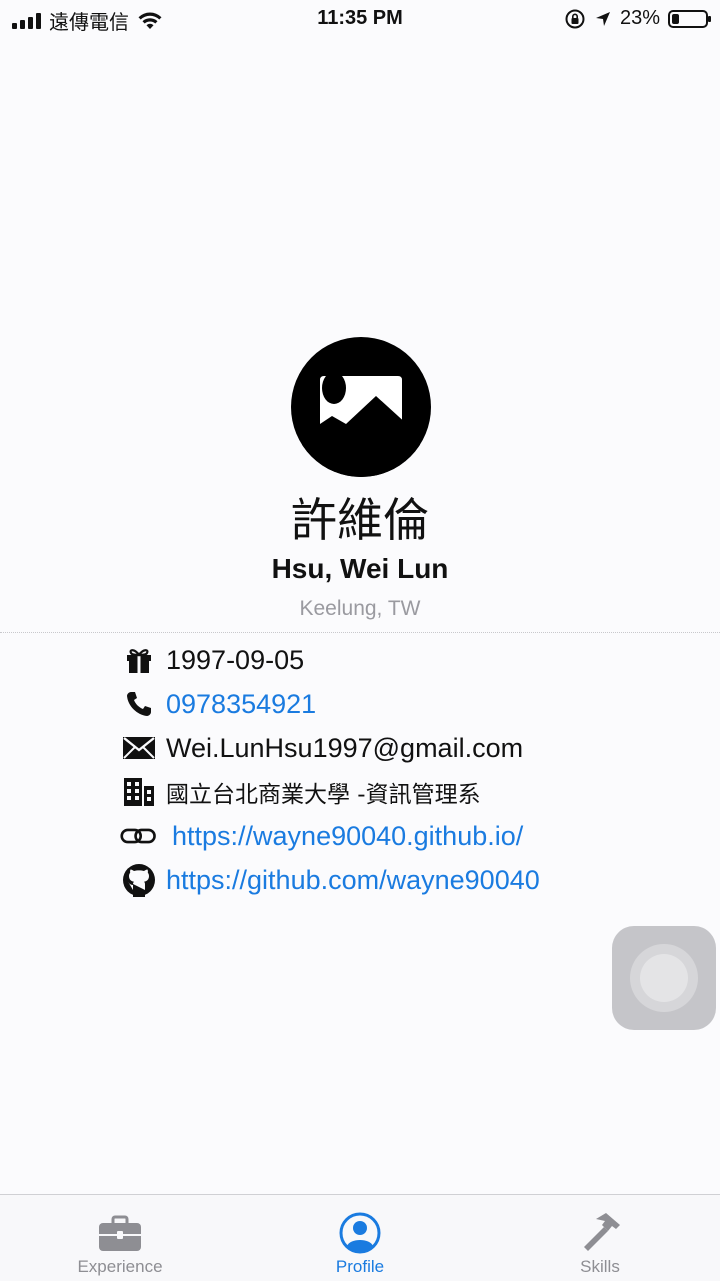 The height and width of the screenshot is (1281, 720). Describe the element at coordinates (139, 836) in the screenshot. I see `link-icon` at that location.